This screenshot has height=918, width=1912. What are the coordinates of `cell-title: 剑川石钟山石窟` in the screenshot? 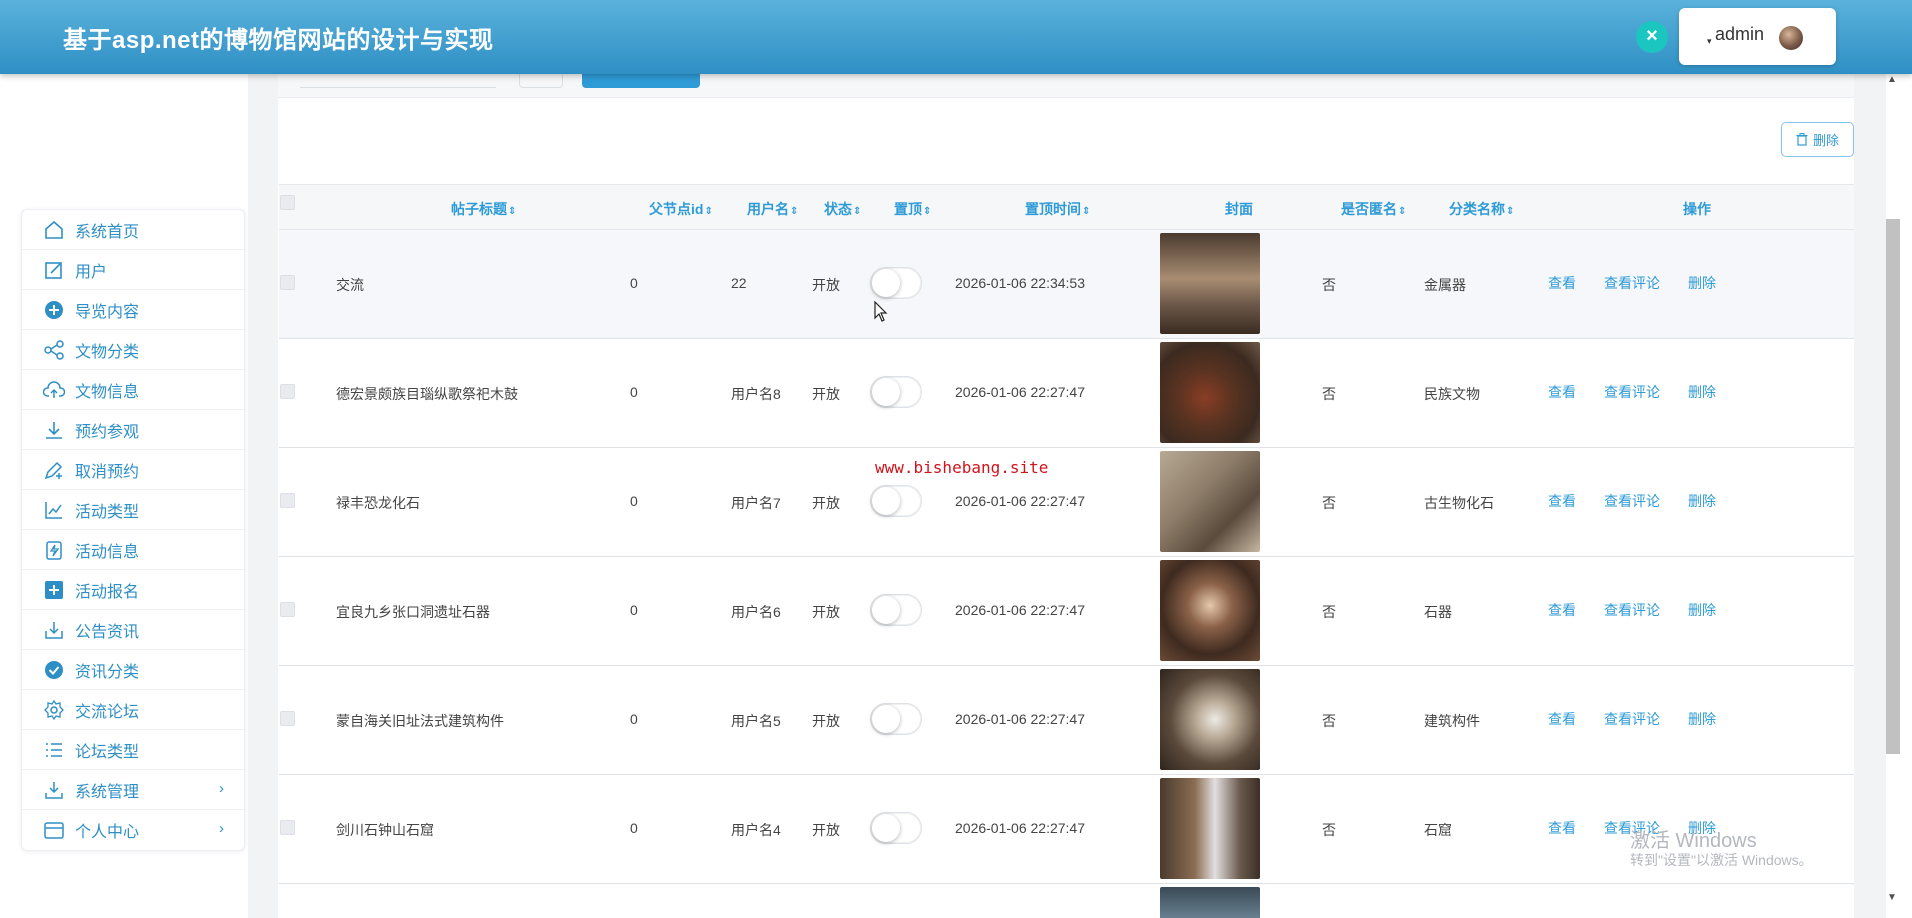 It's located at (385, 830).